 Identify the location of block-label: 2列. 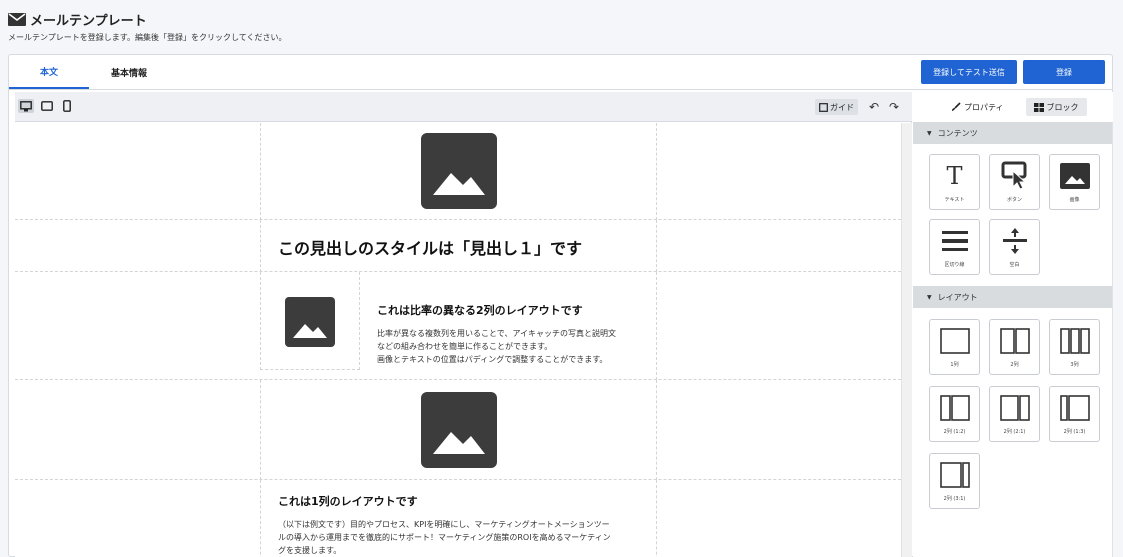
(1014, 365).